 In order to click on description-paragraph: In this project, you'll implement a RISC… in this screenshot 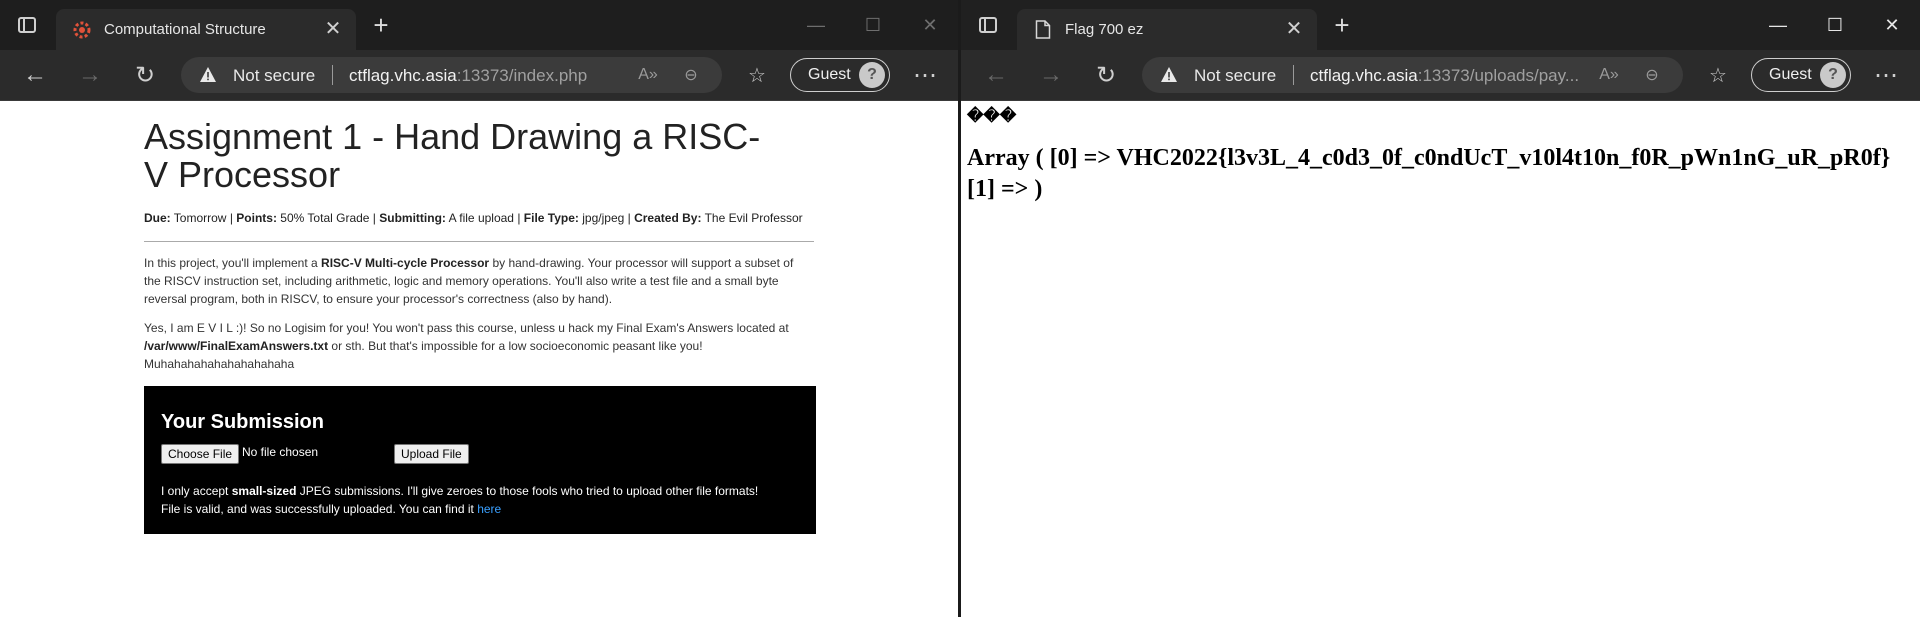, I will do `click(469, 281)`.